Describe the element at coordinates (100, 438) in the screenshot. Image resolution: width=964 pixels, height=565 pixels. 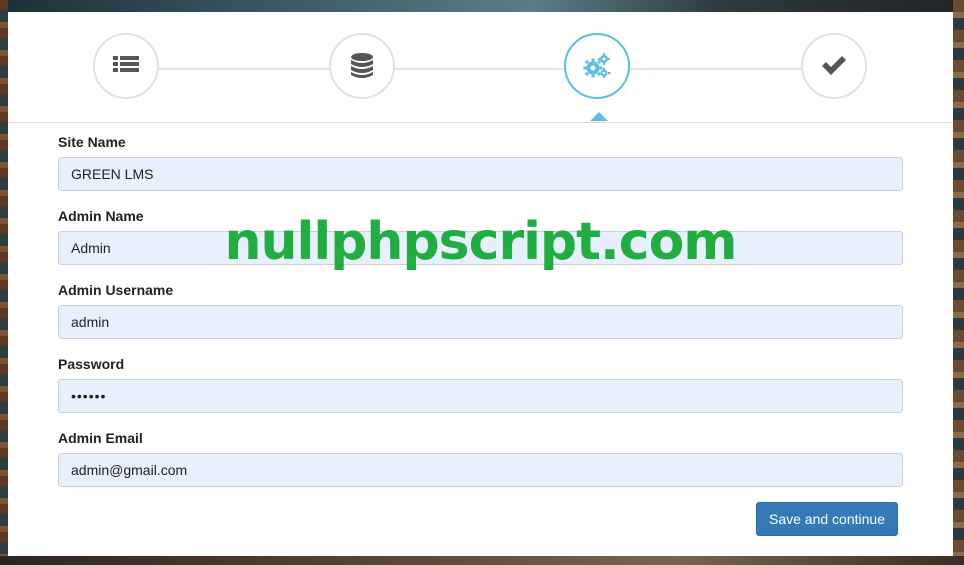
I see `admin-email-label: Admin Email` at that location.